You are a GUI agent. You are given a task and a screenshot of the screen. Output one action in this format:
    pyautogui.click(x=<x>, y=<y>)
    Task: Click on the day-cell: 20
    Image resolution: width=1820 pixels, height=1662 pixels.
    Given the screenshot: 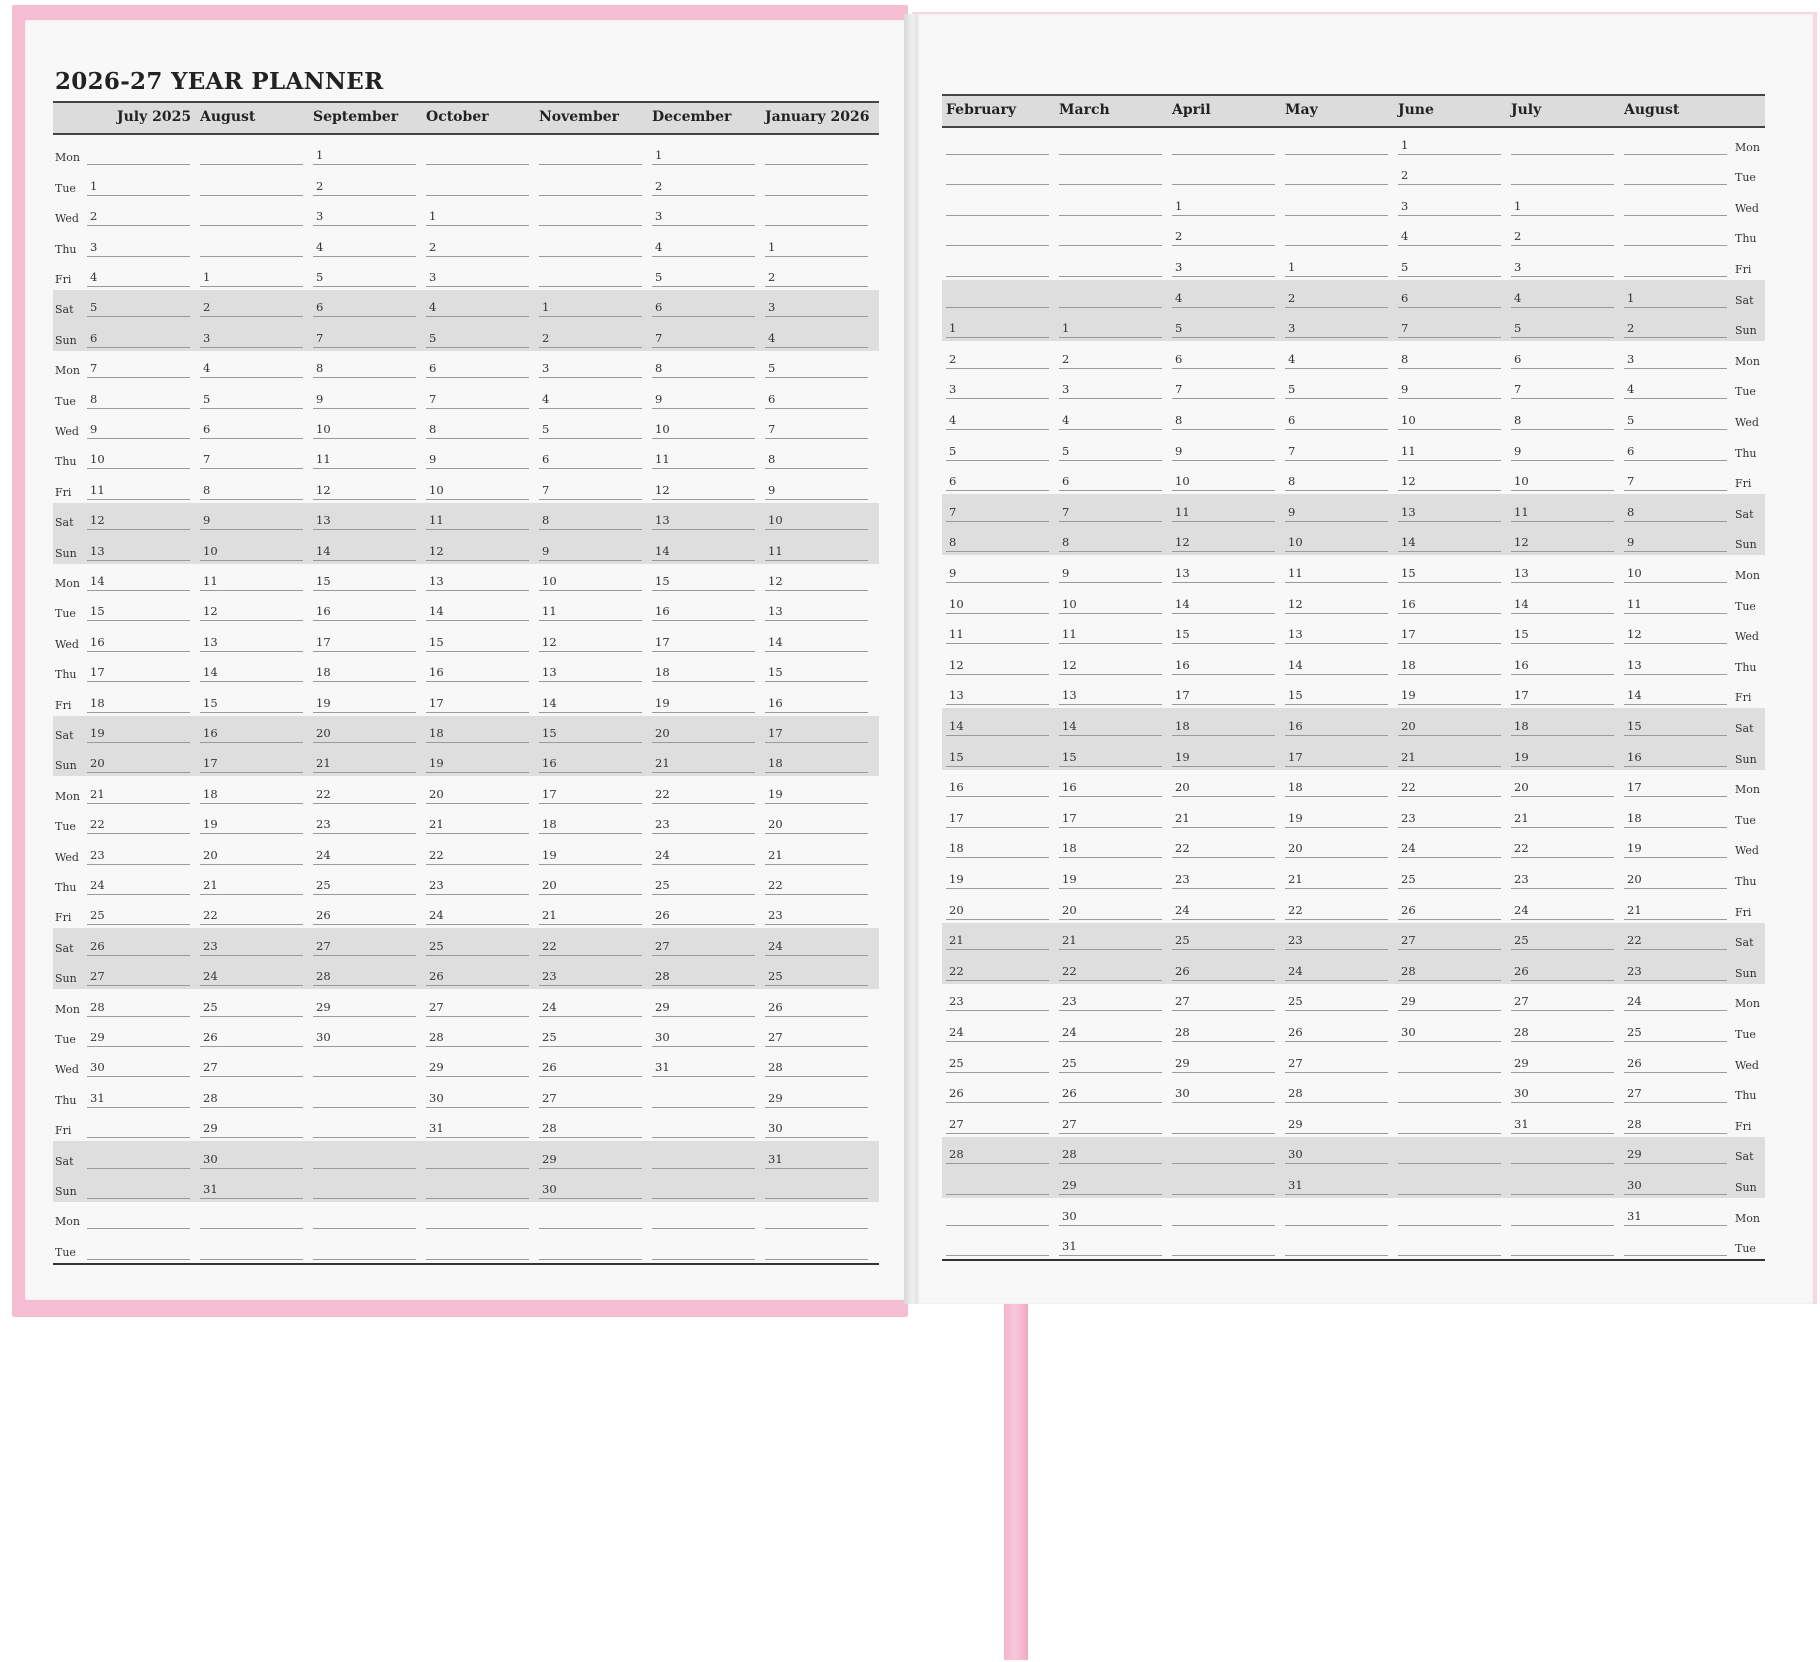 What is the action you would take?
    pyautogui.click(x=590, y=881)
    